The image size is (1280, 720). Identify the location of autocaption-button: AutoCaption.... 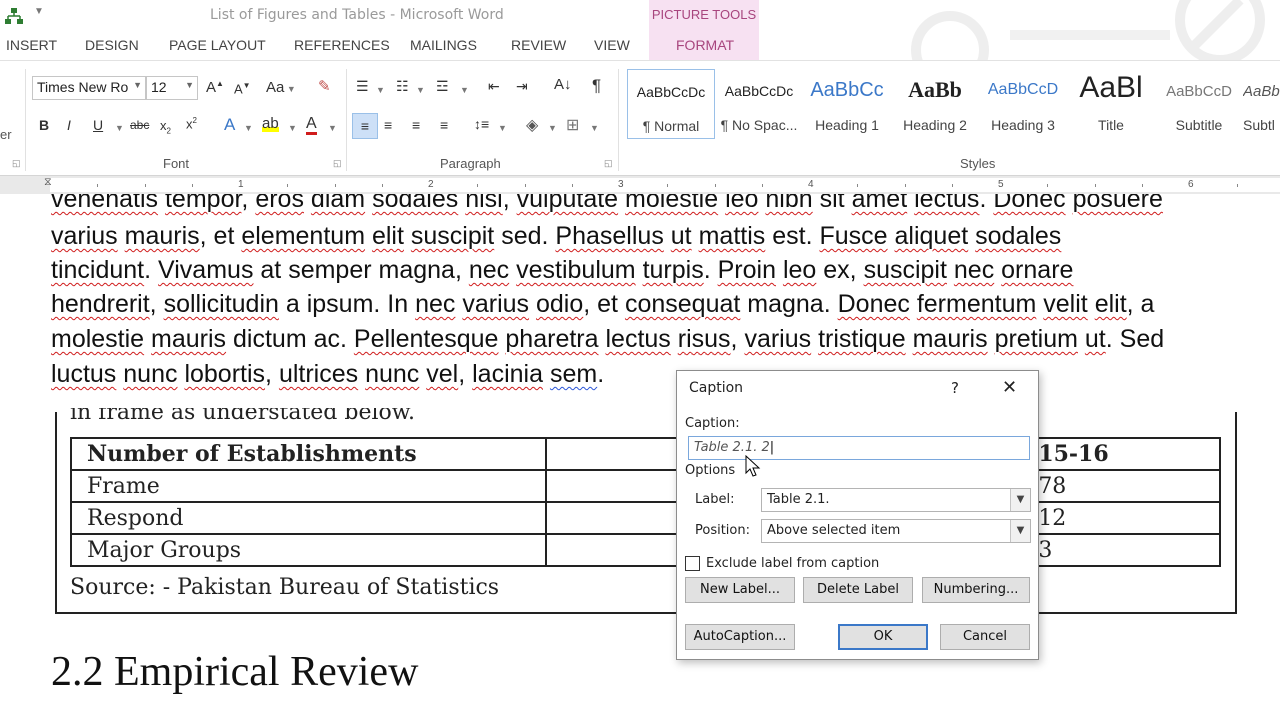
(740, 637).